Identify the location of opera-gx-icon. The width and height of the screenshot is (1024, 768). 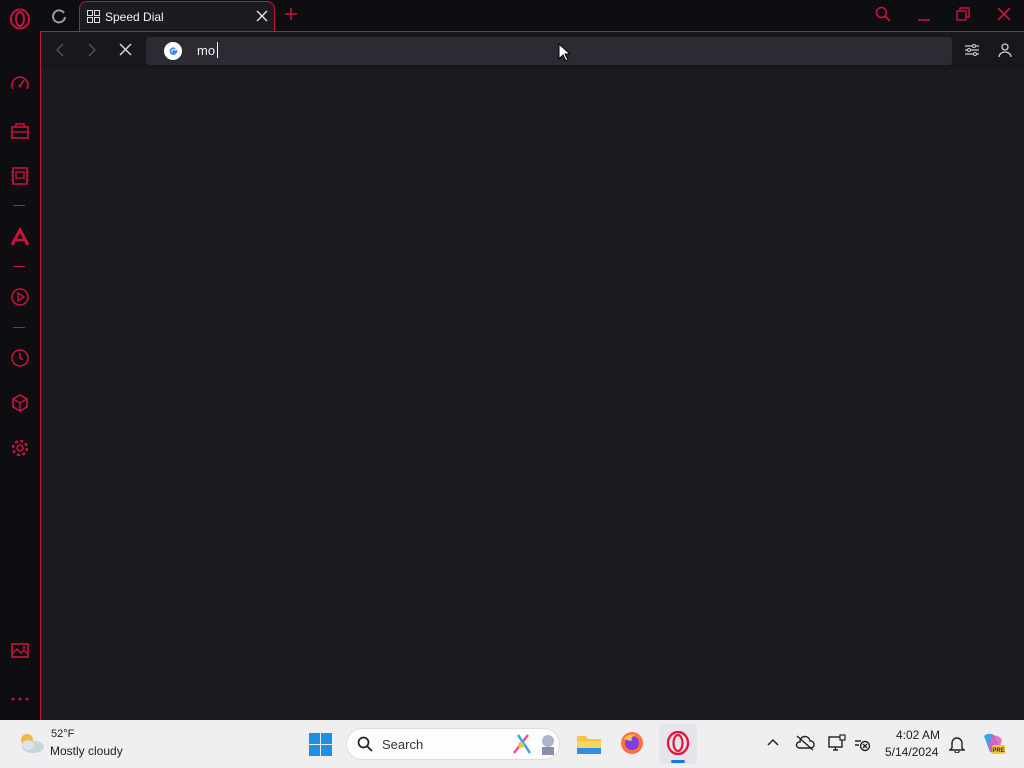
(678, 743).